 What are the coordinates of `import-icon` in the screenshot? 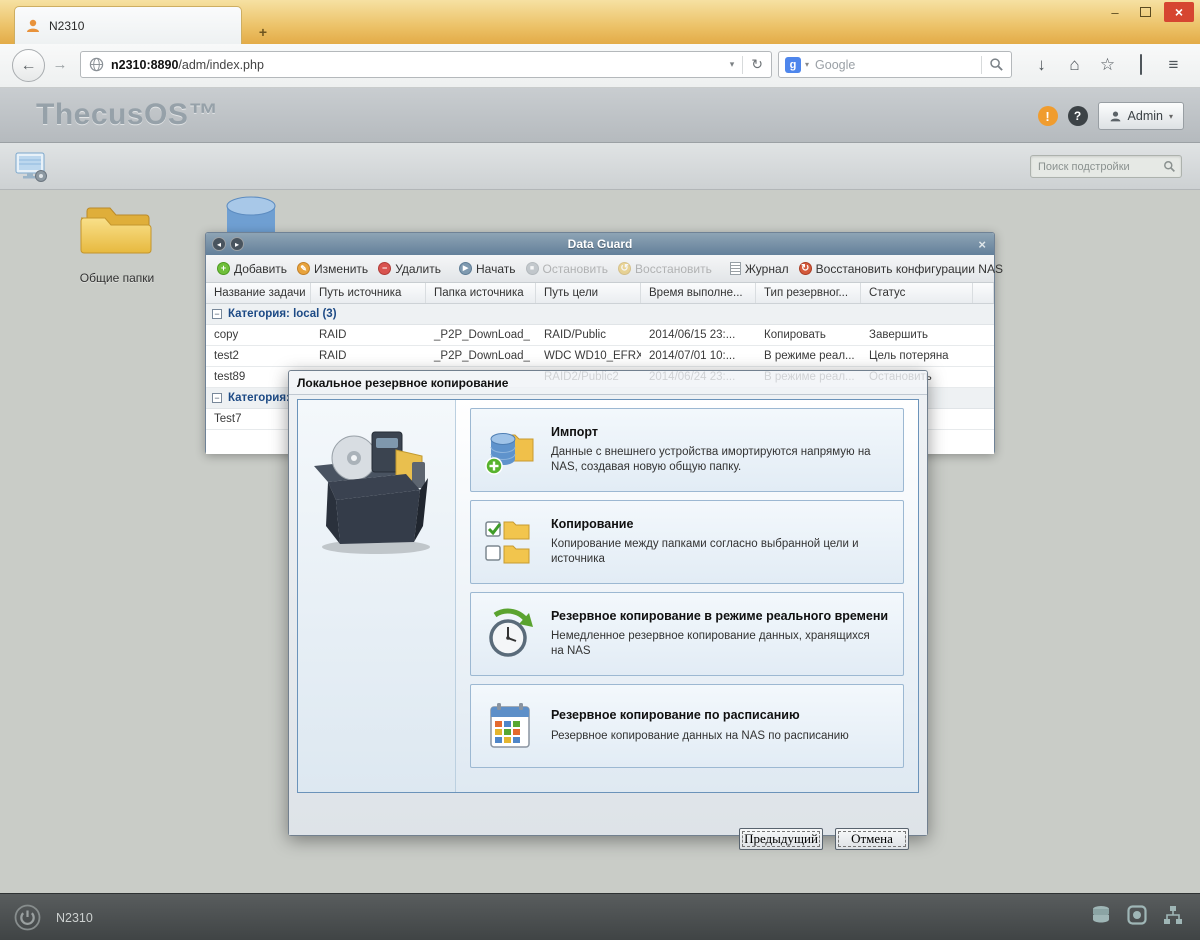 It's located at (509, 454).